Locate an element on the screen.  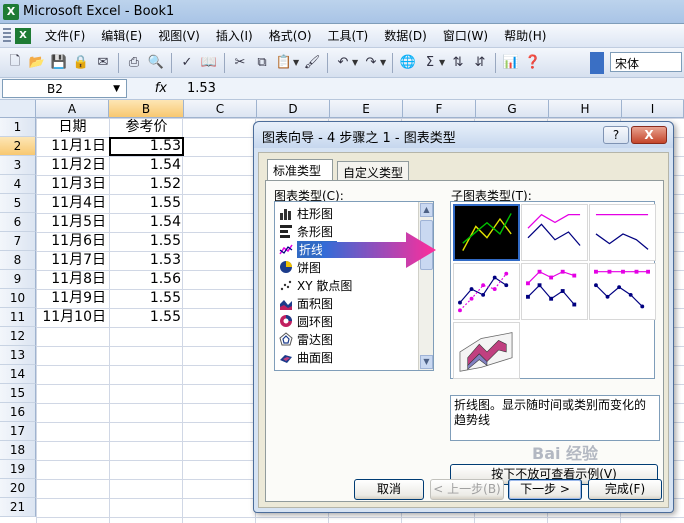
row-header: 18 is located at coordinates (18, 450).